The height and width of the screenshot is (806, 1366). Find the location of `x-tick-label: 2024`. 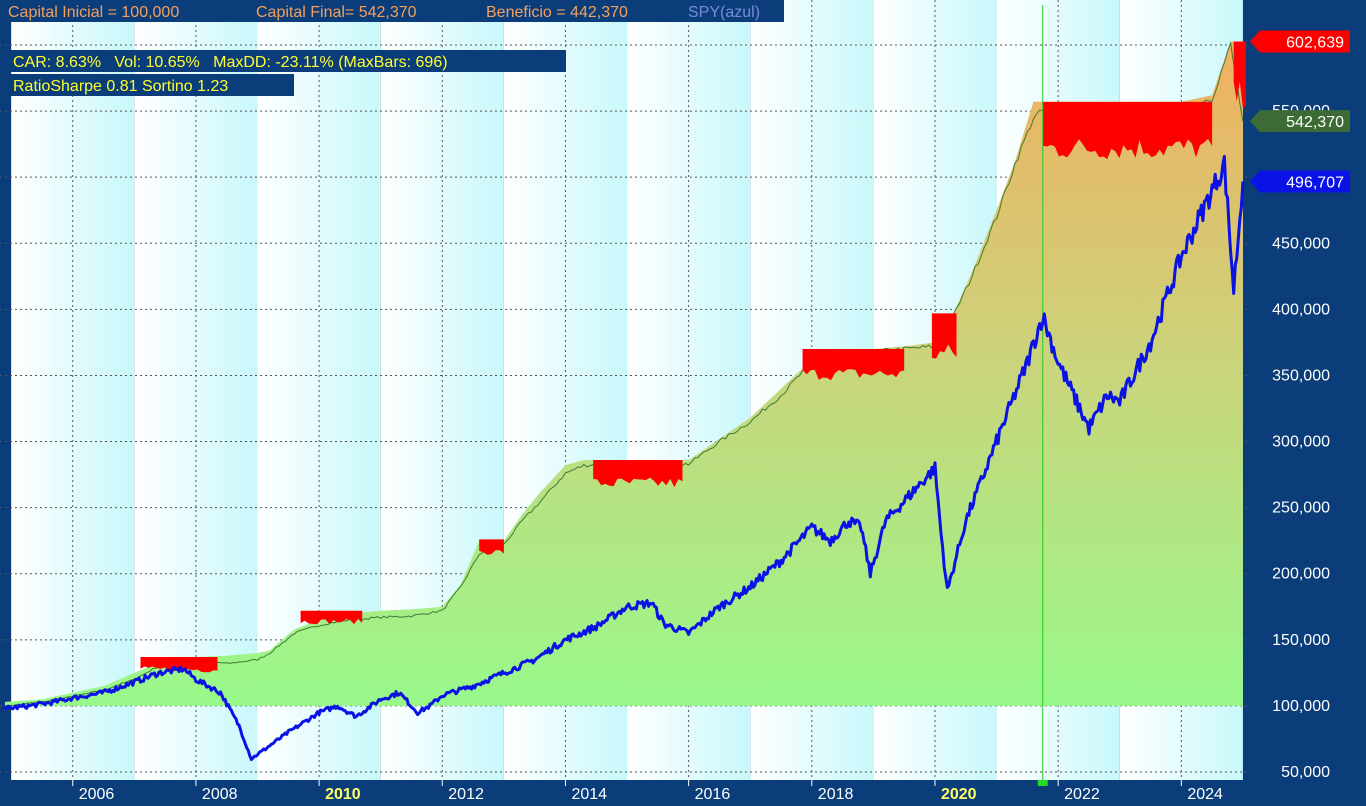

x-tick-label: 2024 is located at coordinates (1205, 794).